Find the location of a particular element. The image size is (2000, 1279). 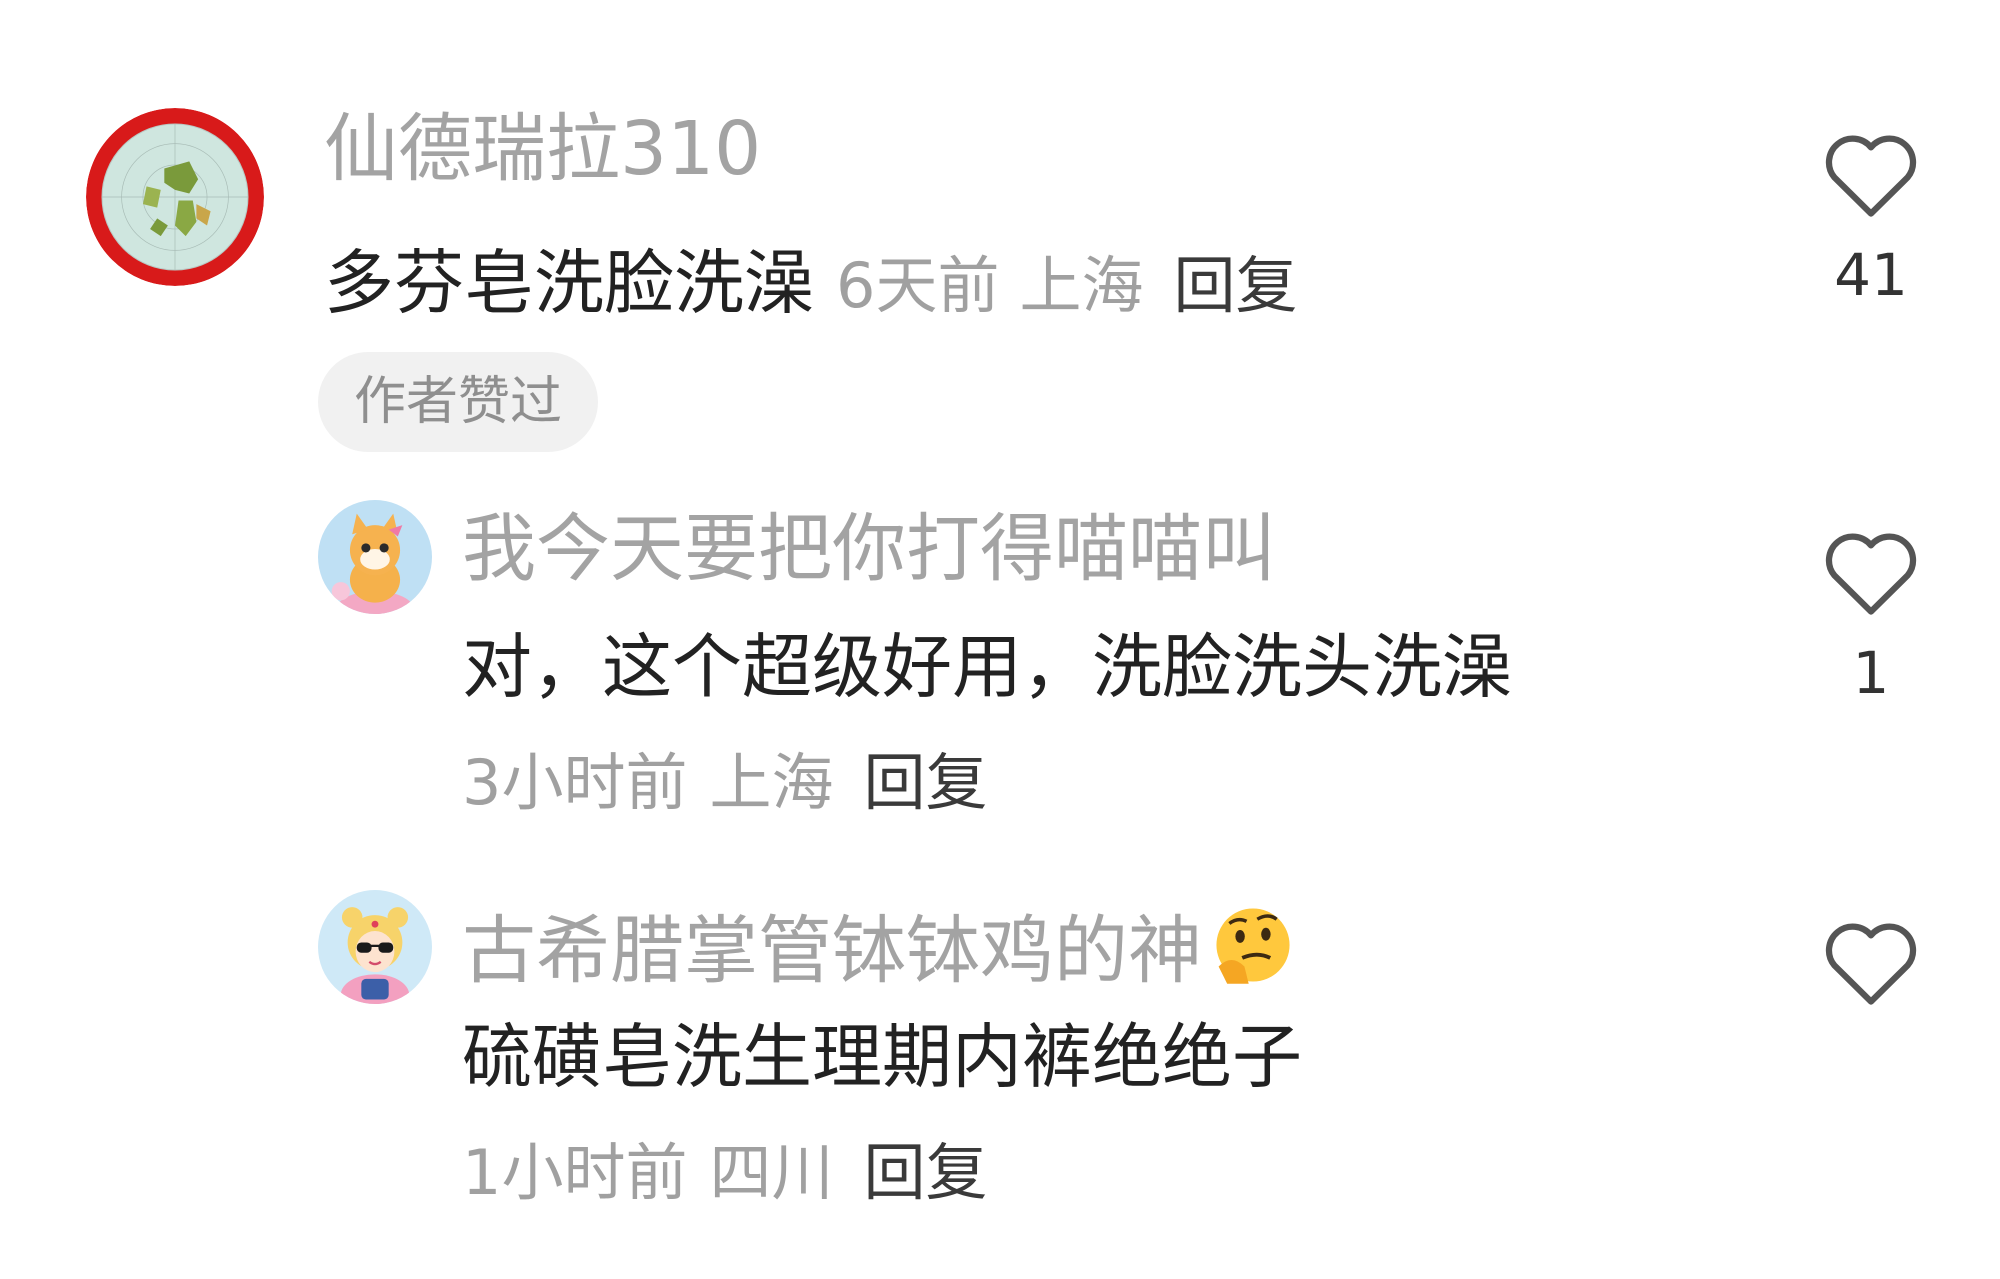

reply-username: 古希腊掌管钵钵鸡的神 is located at coordinates (879, 945).